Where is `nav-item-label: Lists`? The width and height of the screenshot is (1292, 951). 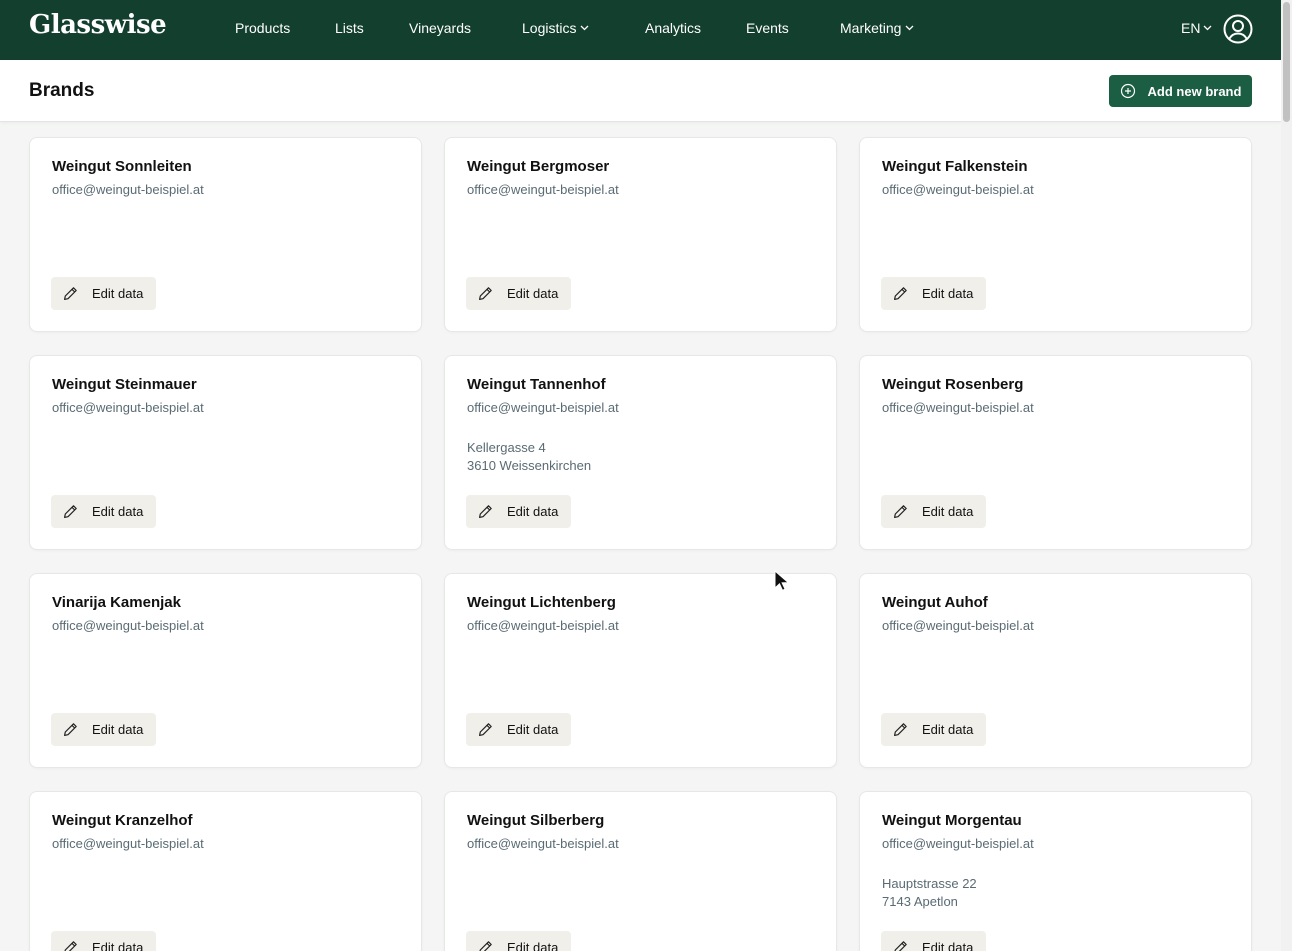
nav-item-label: Lists is located at coordinates (349, 28).